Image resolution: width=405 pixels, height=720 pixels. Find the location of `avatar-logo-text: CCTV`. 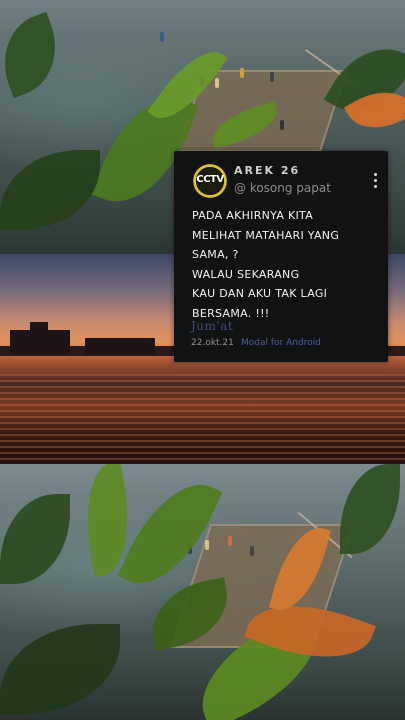

avatar-logo-text: CCTV is located at coordinates (210, 179).